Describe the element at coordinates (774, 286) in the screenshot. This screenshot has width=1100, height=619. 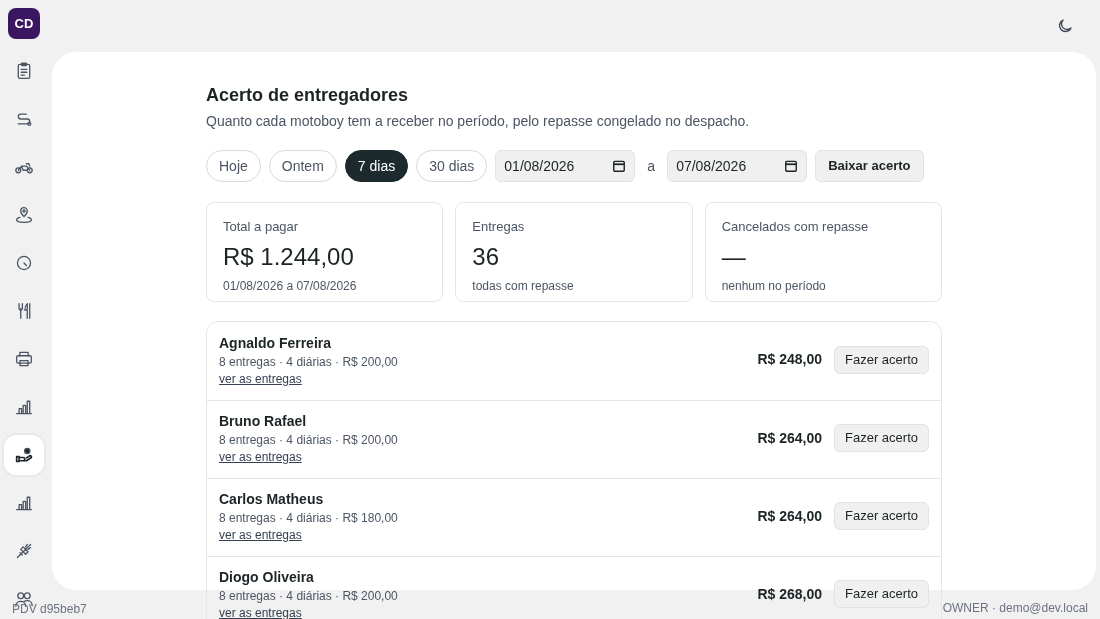
I see `card-note: nenhum no período` at that location.